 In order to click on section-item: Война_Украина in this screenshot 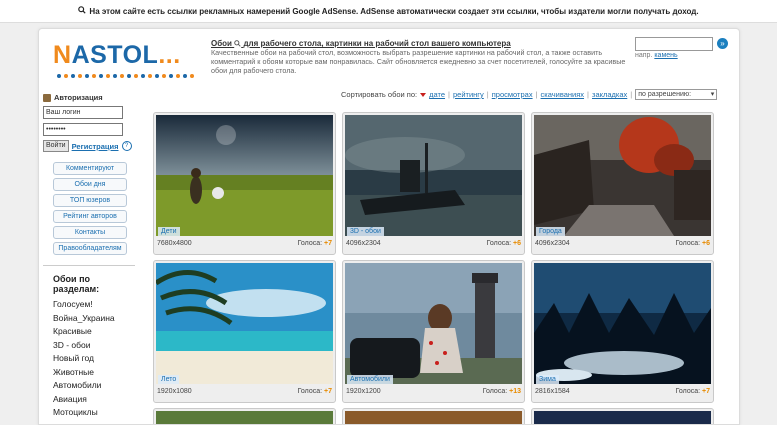, I will do `click(94, 319)`.